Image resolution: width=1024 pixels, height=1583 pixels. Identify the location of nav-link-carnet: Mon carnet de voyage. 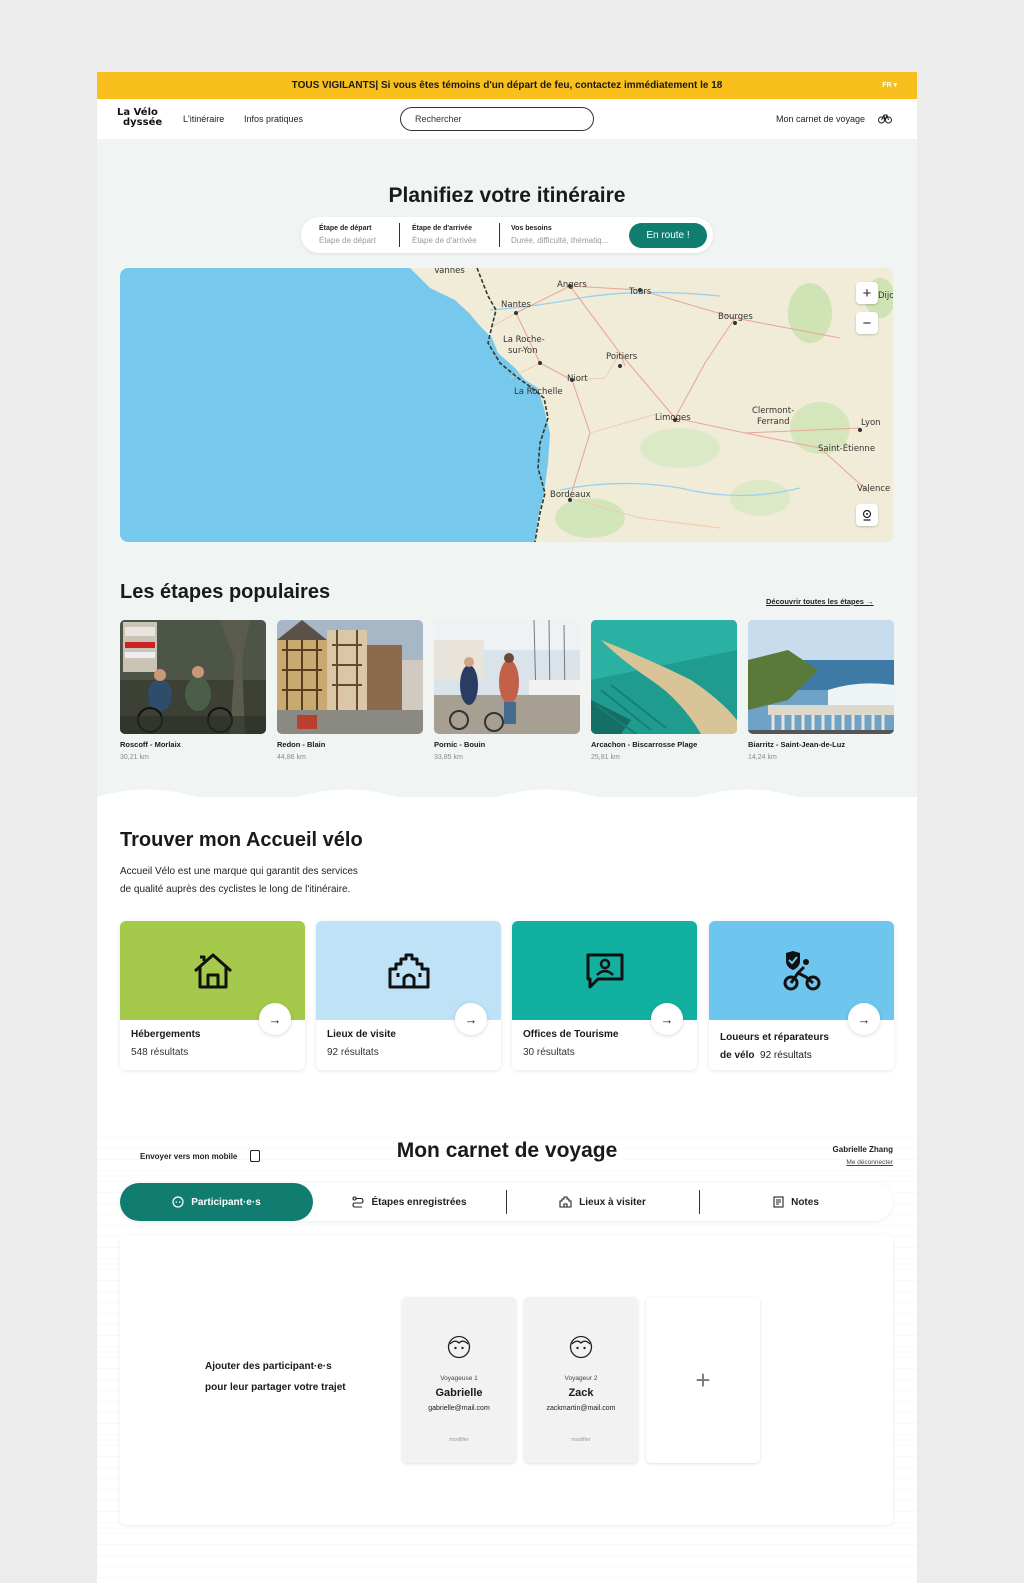
(820, 119).